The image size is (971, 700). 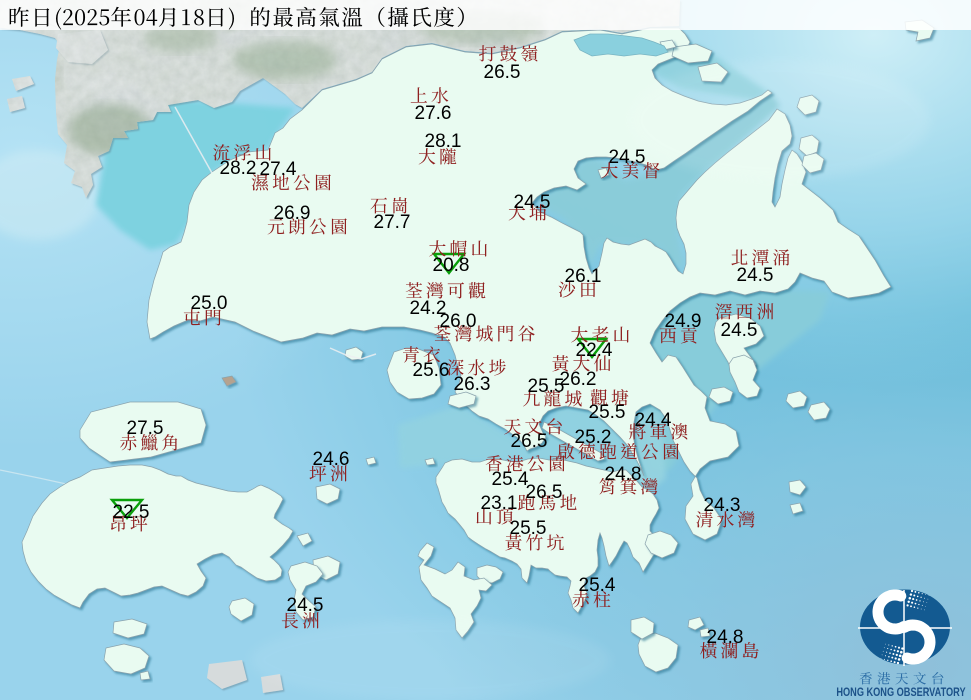 I want to click on svg-text: 26.9, so click(x=292, y=213).